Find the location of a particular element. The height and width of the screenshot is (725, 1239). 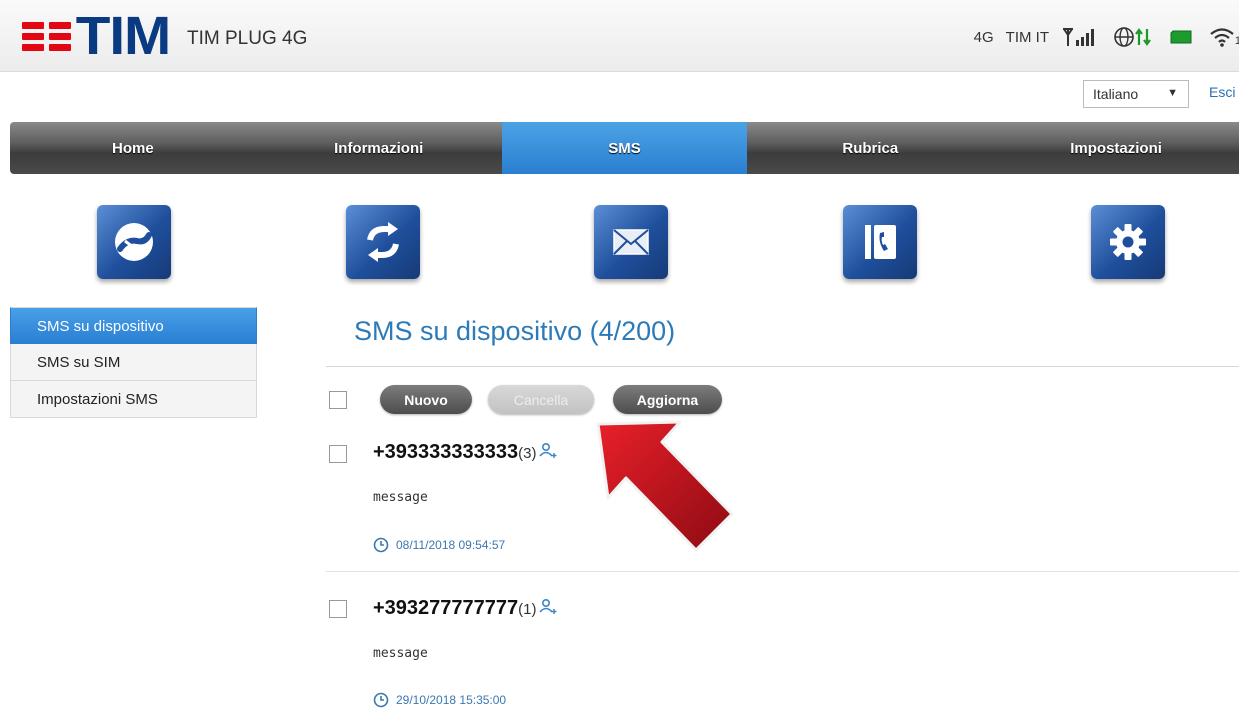

sidebar-item-sms-settings: Impostazioni SMS is located at coordinates (133, 399).